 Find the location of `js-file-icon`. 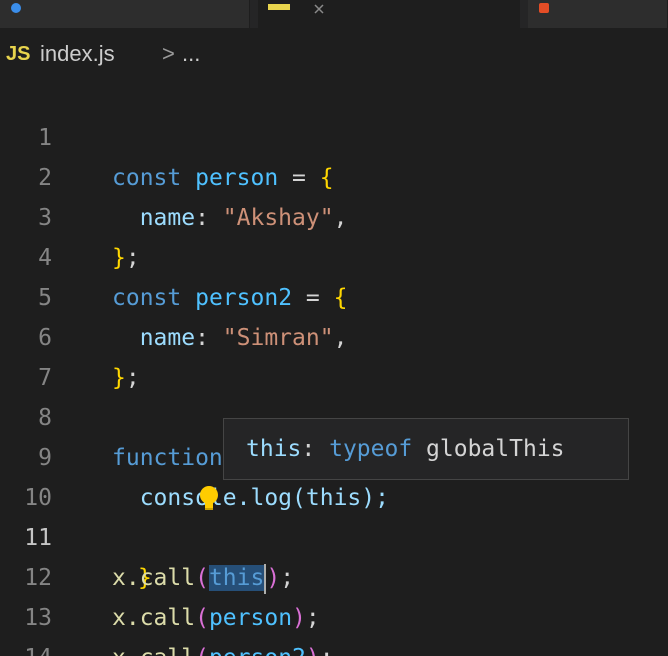

js-file-icon is located at coordinates (279, 10).